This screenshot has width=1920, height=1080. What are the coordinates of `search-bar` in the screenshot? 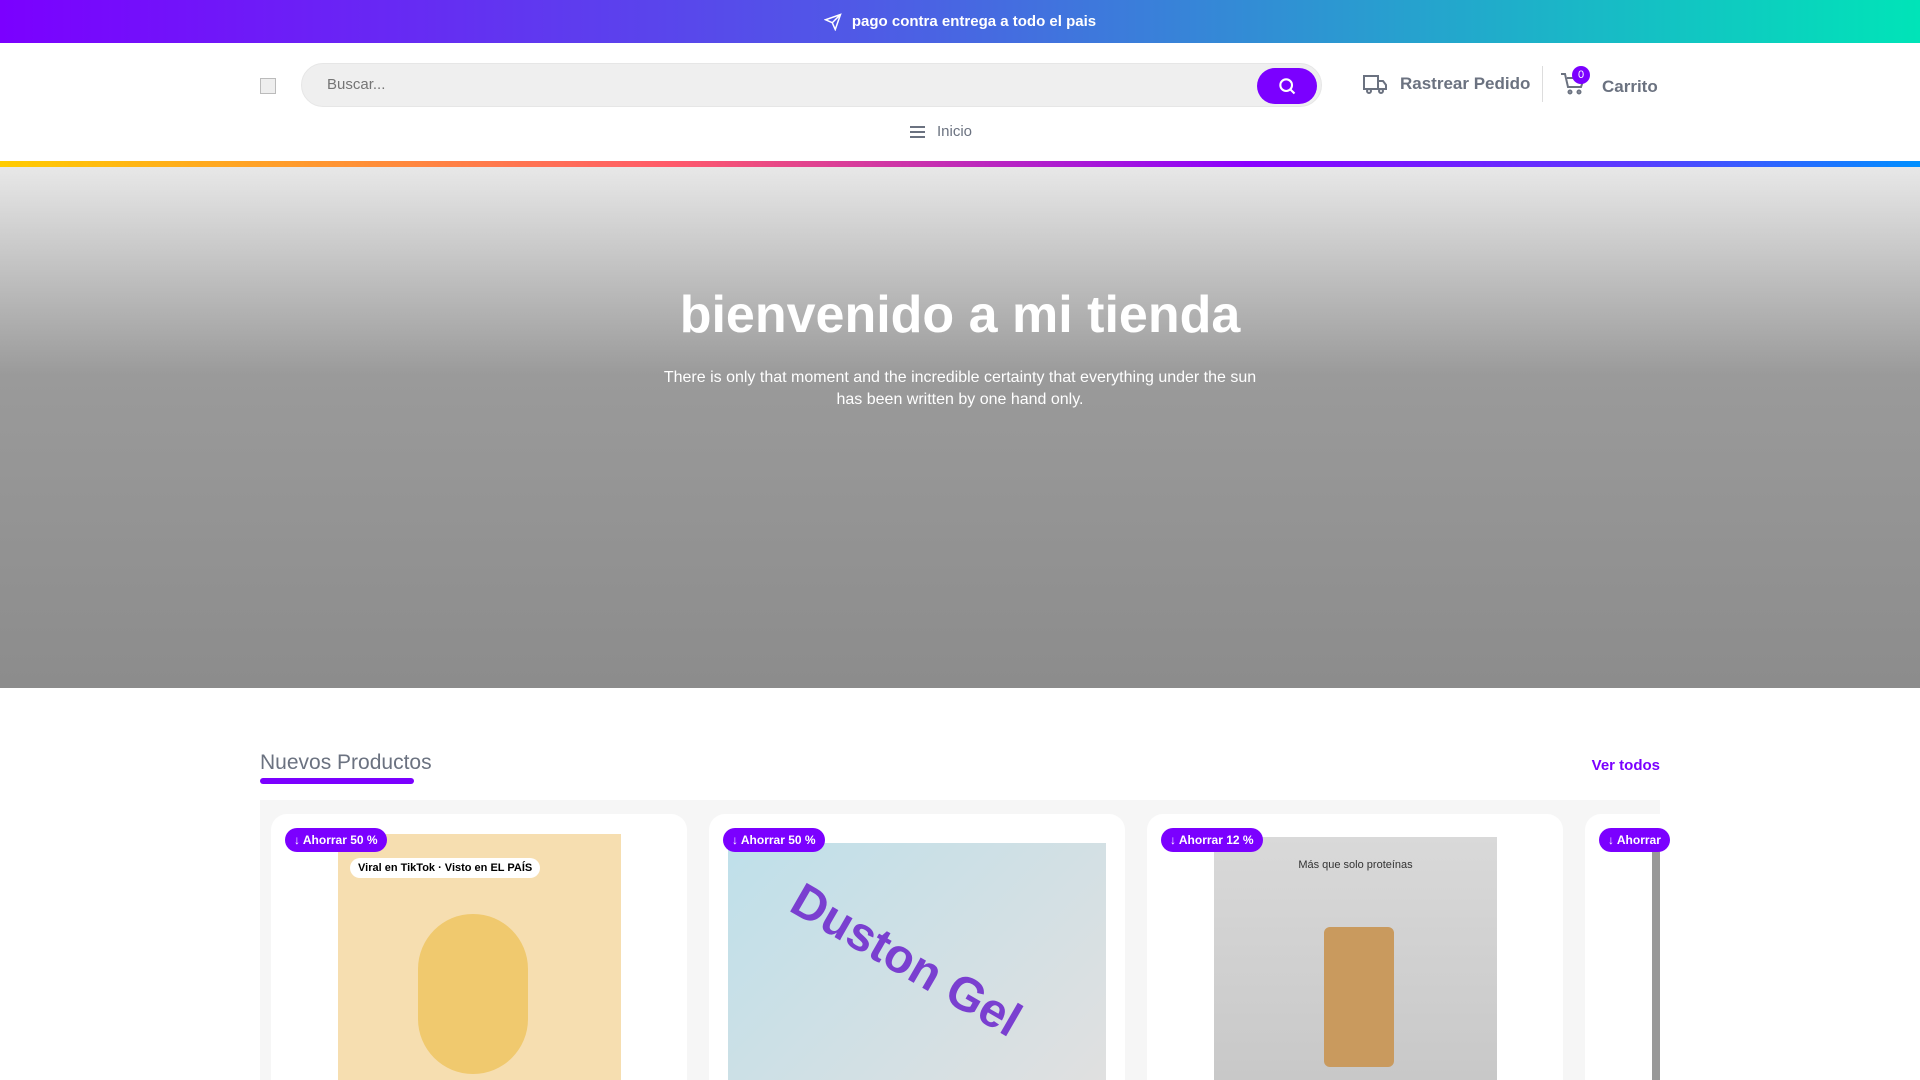 It's located at (811, 85).